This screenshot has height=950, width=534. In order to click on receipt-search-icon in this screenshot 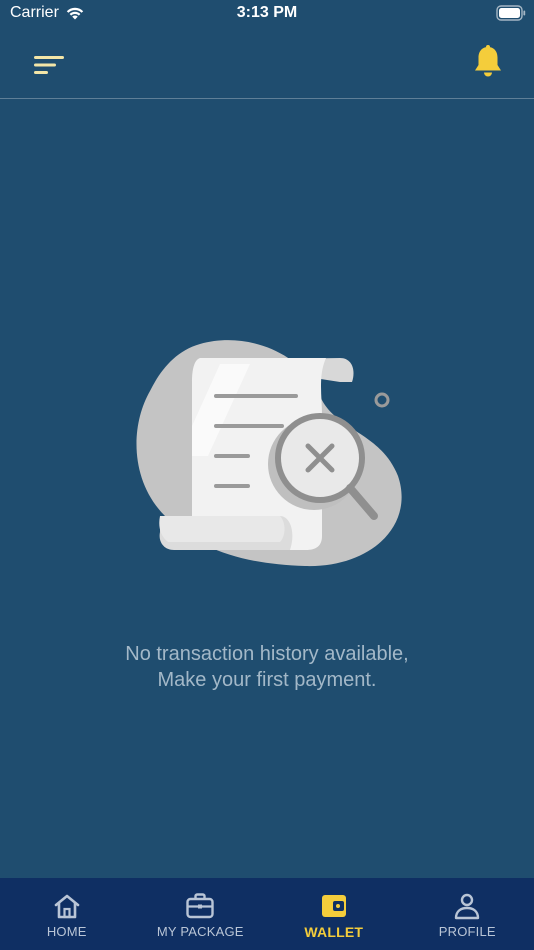, I will do `click(269, 453)`.